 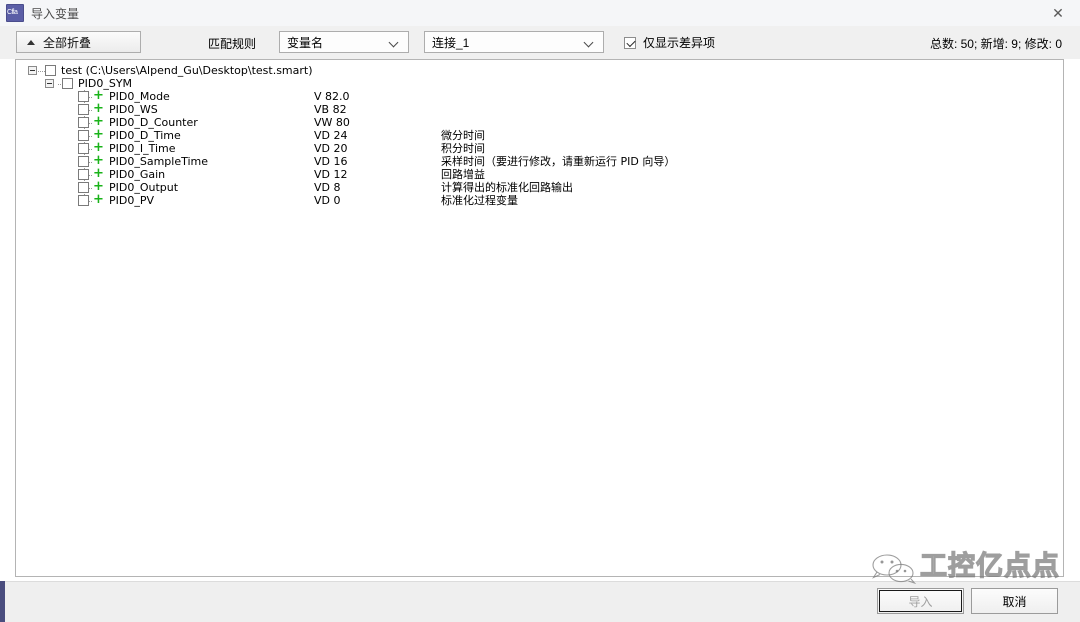 I want to click on tree-row-label: PID0_PV, so click(x=132, y=200).